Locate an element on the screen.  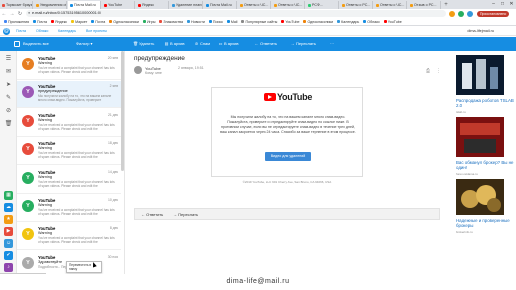
back-icon: ← is located at coordinates (4, 14).